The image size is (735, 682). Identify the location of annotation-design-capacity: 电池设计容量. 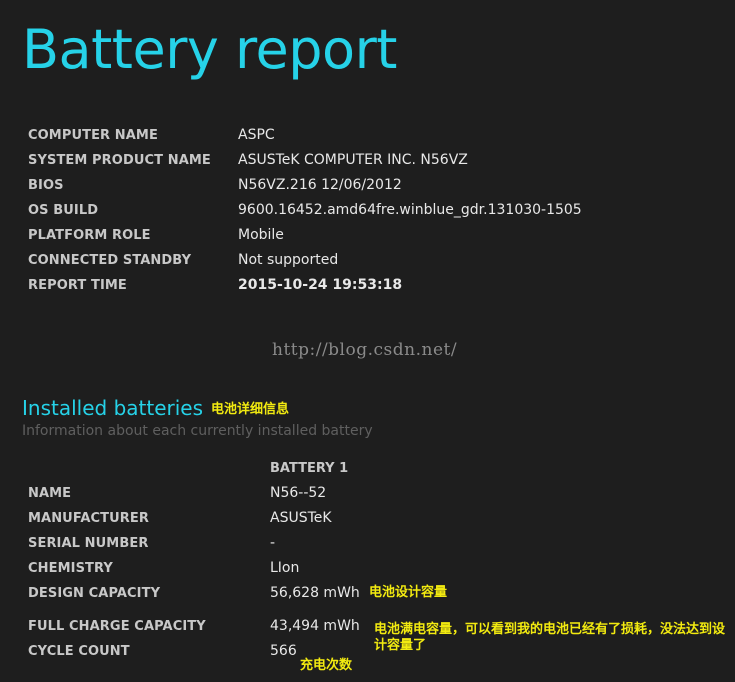
(408, 592).